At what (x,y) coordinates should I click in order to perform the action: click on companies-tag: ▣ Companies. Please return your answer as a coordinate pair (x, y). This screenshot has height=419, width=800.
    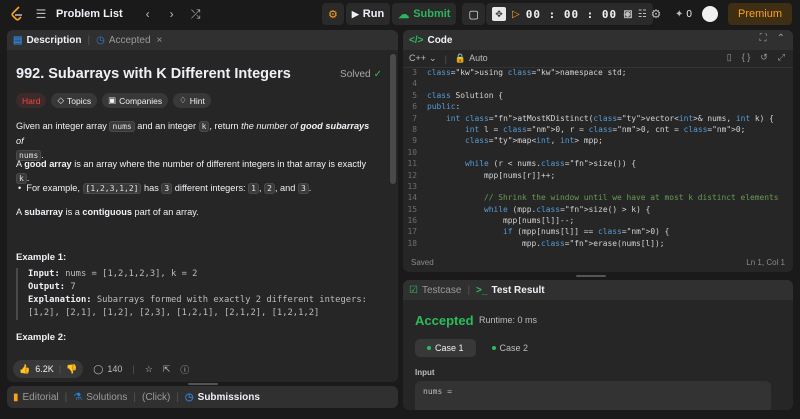
    Looking at the image, I should click on (135, 100).